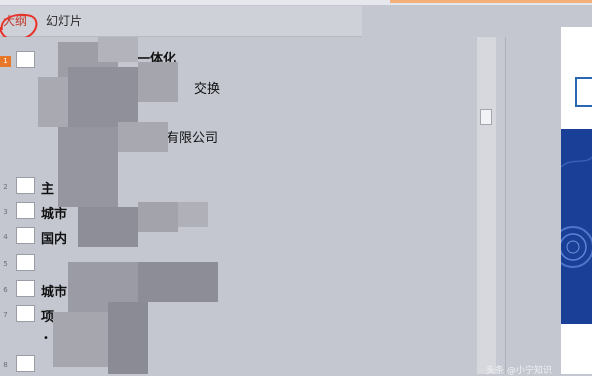  Describe the element at coordinates (64, 21) in the screenshot. I see `tab-slides: 幻灯片` at that location.